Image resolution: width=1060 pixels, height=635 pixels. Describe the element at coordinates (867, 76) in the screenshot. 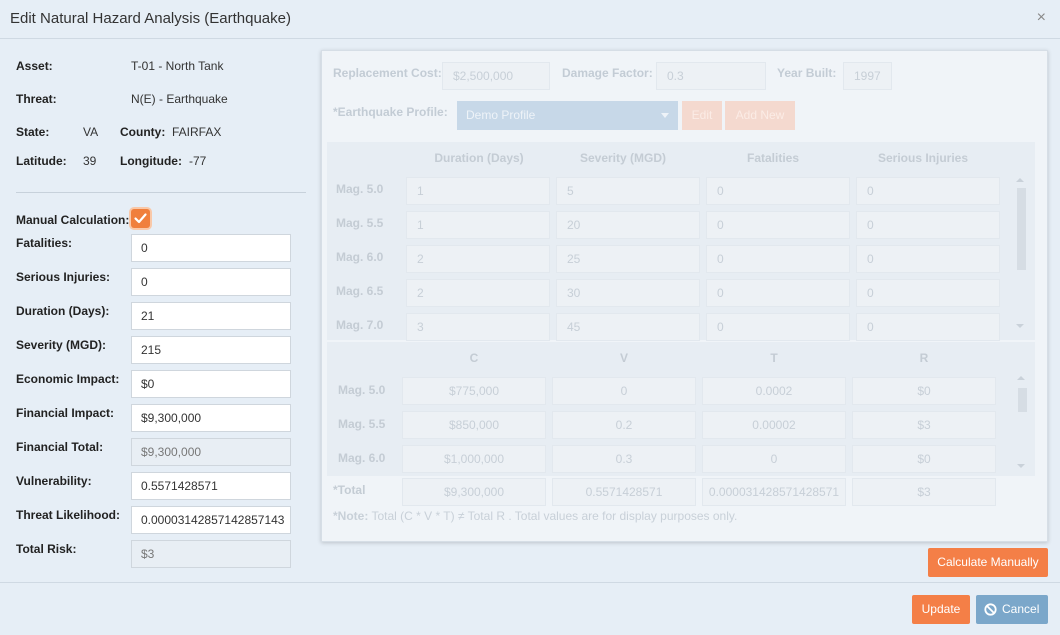

I see `year-built-input: 1997` at that location.